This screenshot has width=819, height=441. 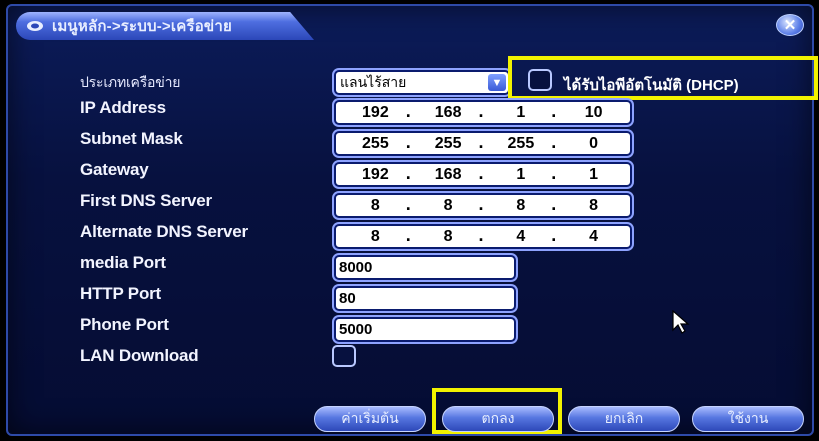 I want to click on lan-download-checkbox, so click(x=344, y=356).